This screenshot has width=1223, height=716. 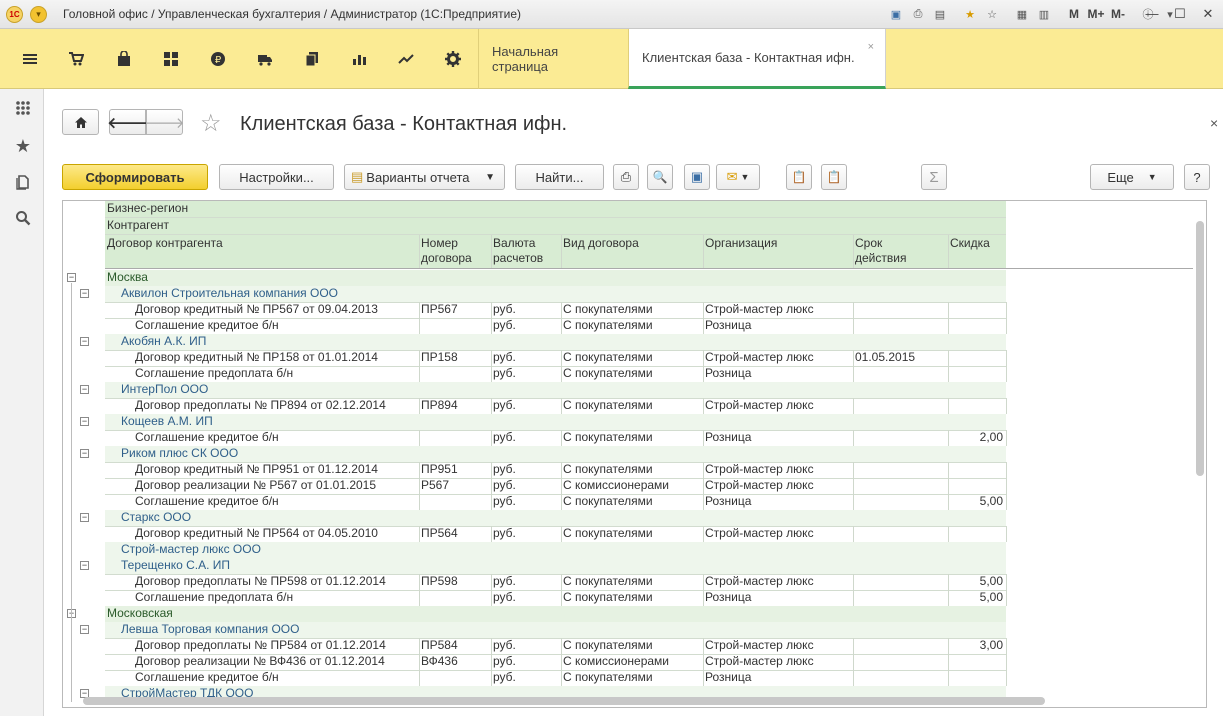 I want to click on preview-icon: ▤, so click(x=940, y=14).